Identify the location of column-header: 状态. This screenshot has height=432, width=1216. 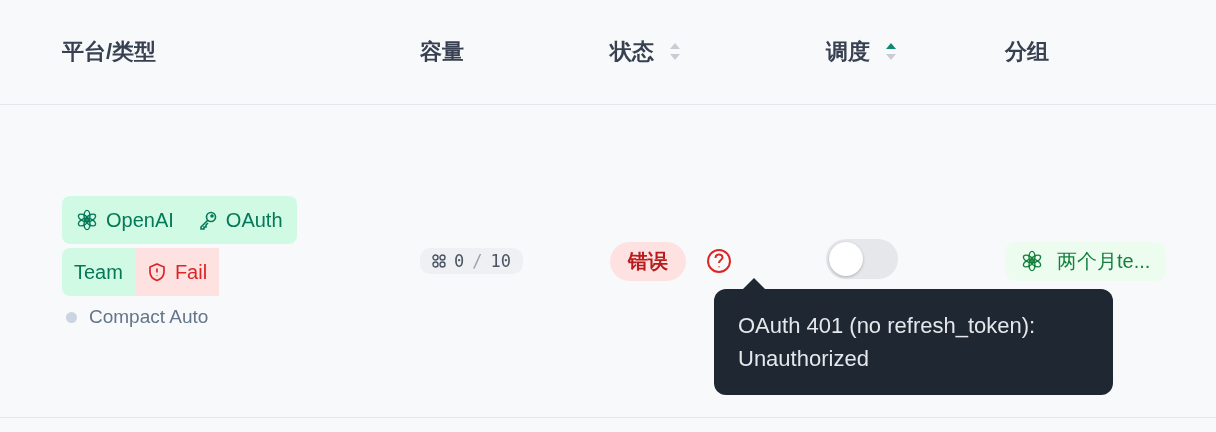
(632, 52).